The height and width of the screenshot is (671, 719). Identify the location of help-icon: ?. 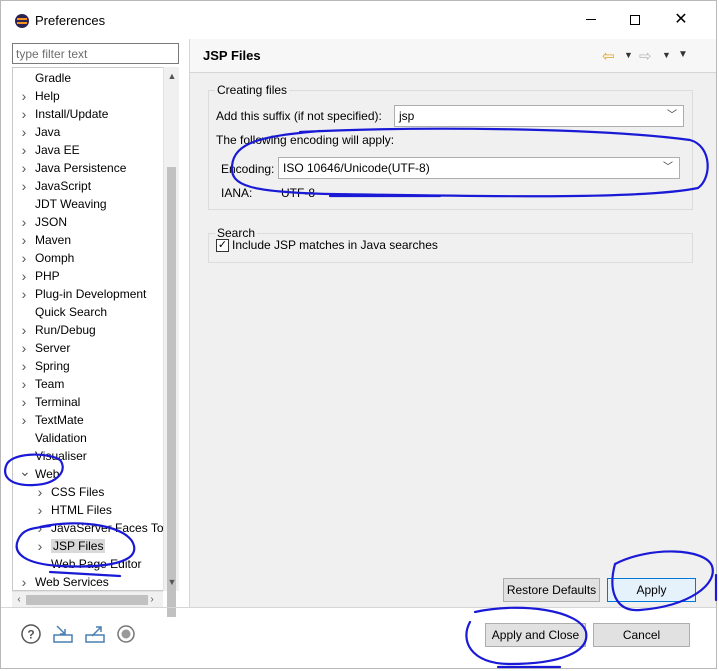
(31, 634).